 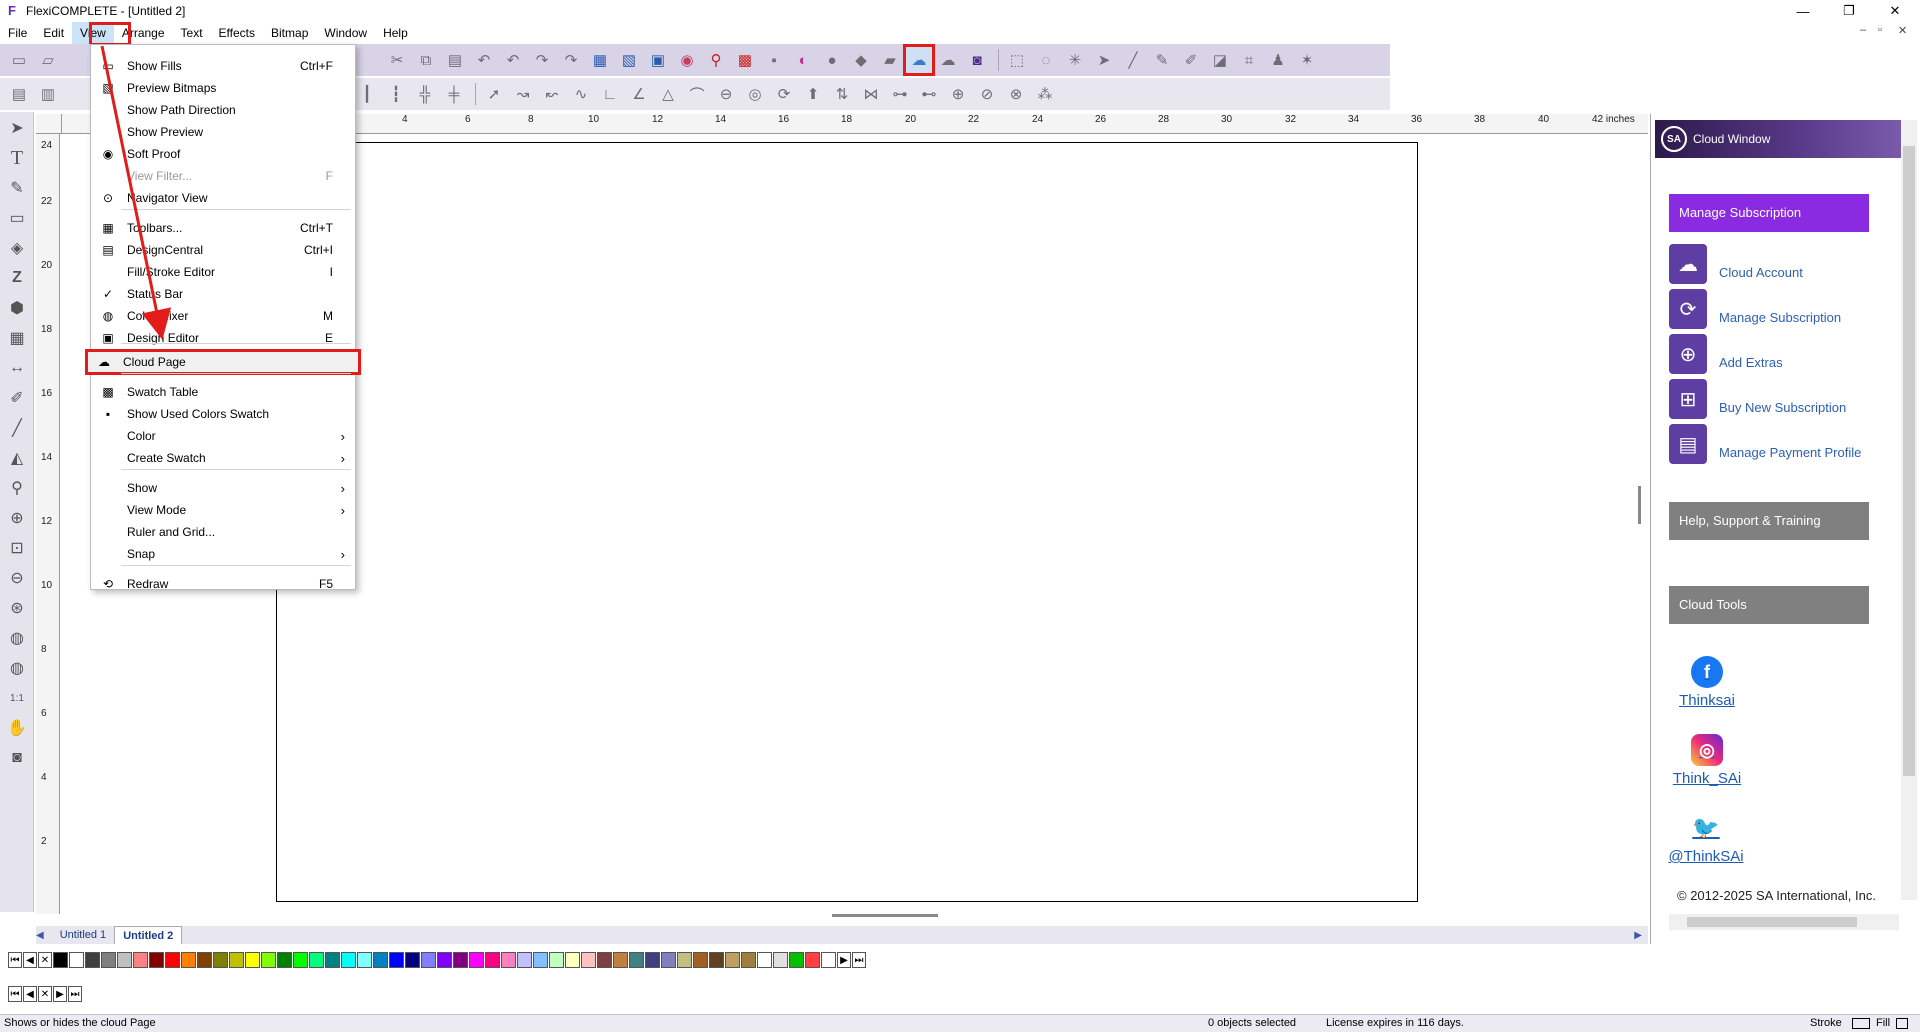 What do you see at coordinates (136, 192) in the screenshot?
I see `annotation-arrow` at bounding box center [136, 192].